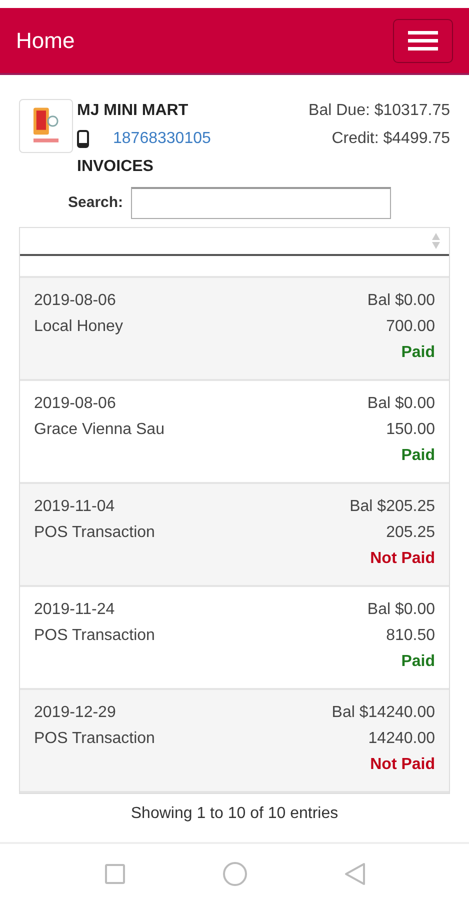 The width and height of the screenshot is (469, 900). What do you see at coordinates (401, 739) in the screenshot?
I see `invoice-amount: 14240.00` at bounding box center [401, 739].